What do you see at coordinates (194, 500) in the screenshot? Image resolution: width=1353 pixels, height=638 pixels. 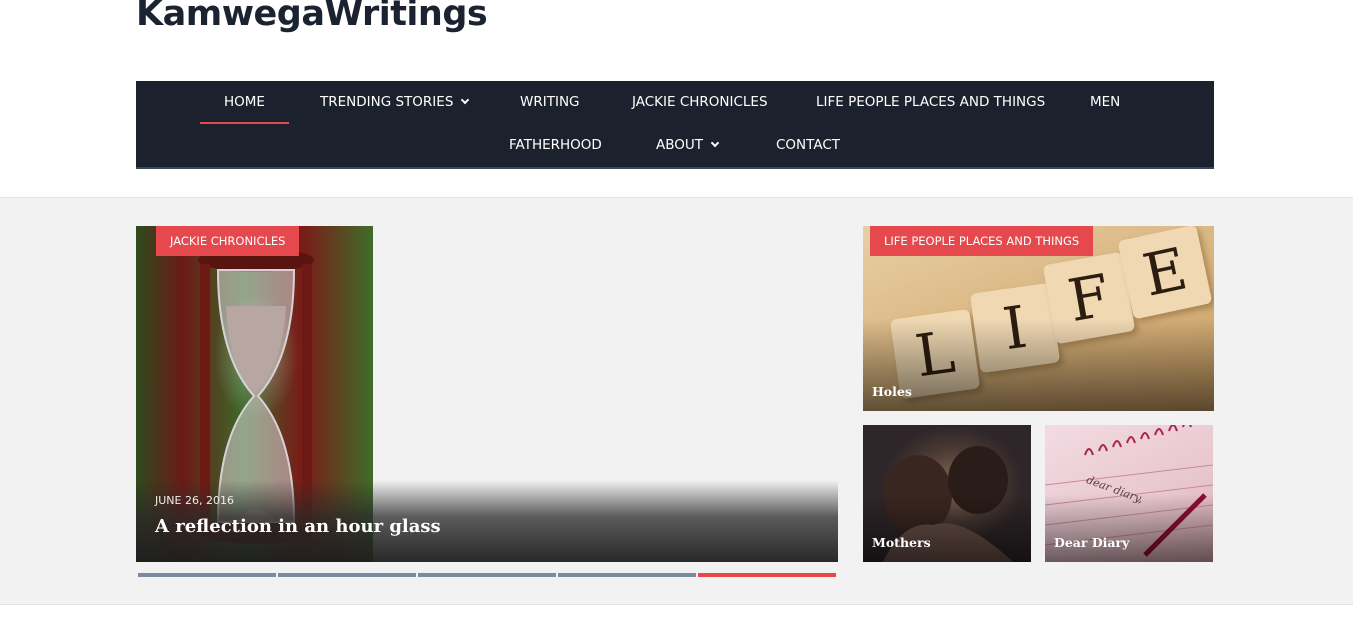 I see `slide-date: JUNE 26, 2016` at bounding box center [194, 500].